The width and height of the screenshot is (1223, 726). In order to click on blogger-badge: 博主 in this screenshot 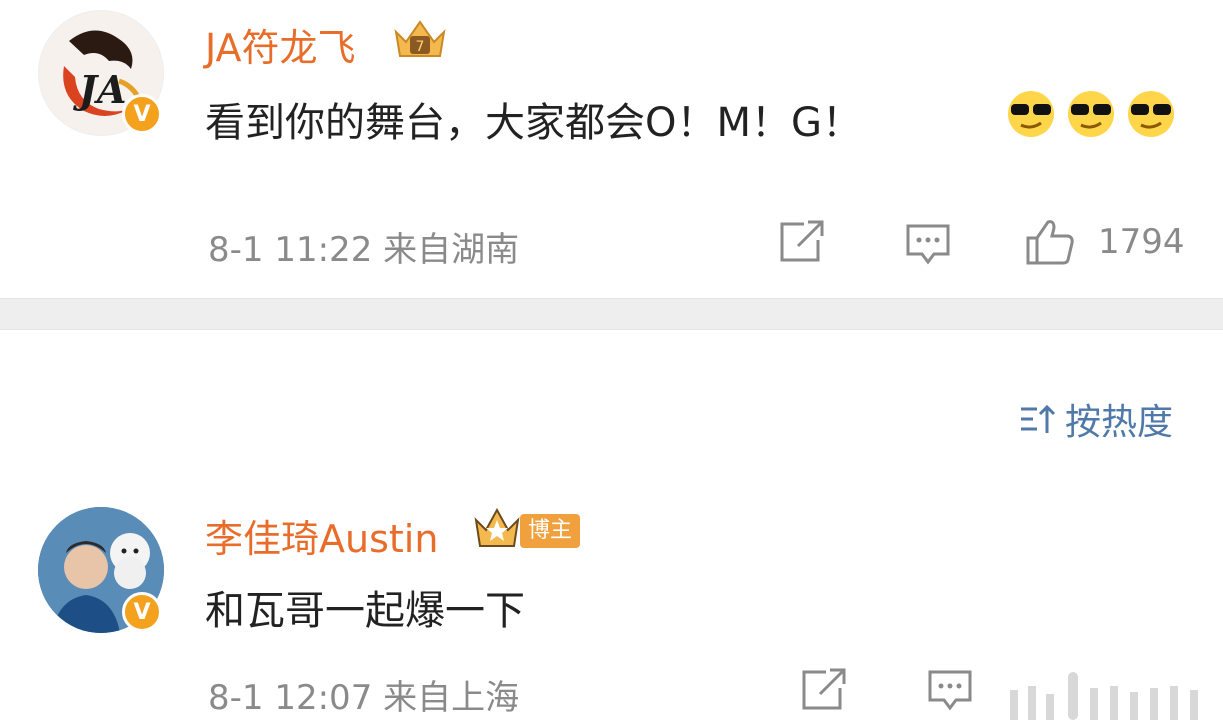, I will do `click(550, 531)`.